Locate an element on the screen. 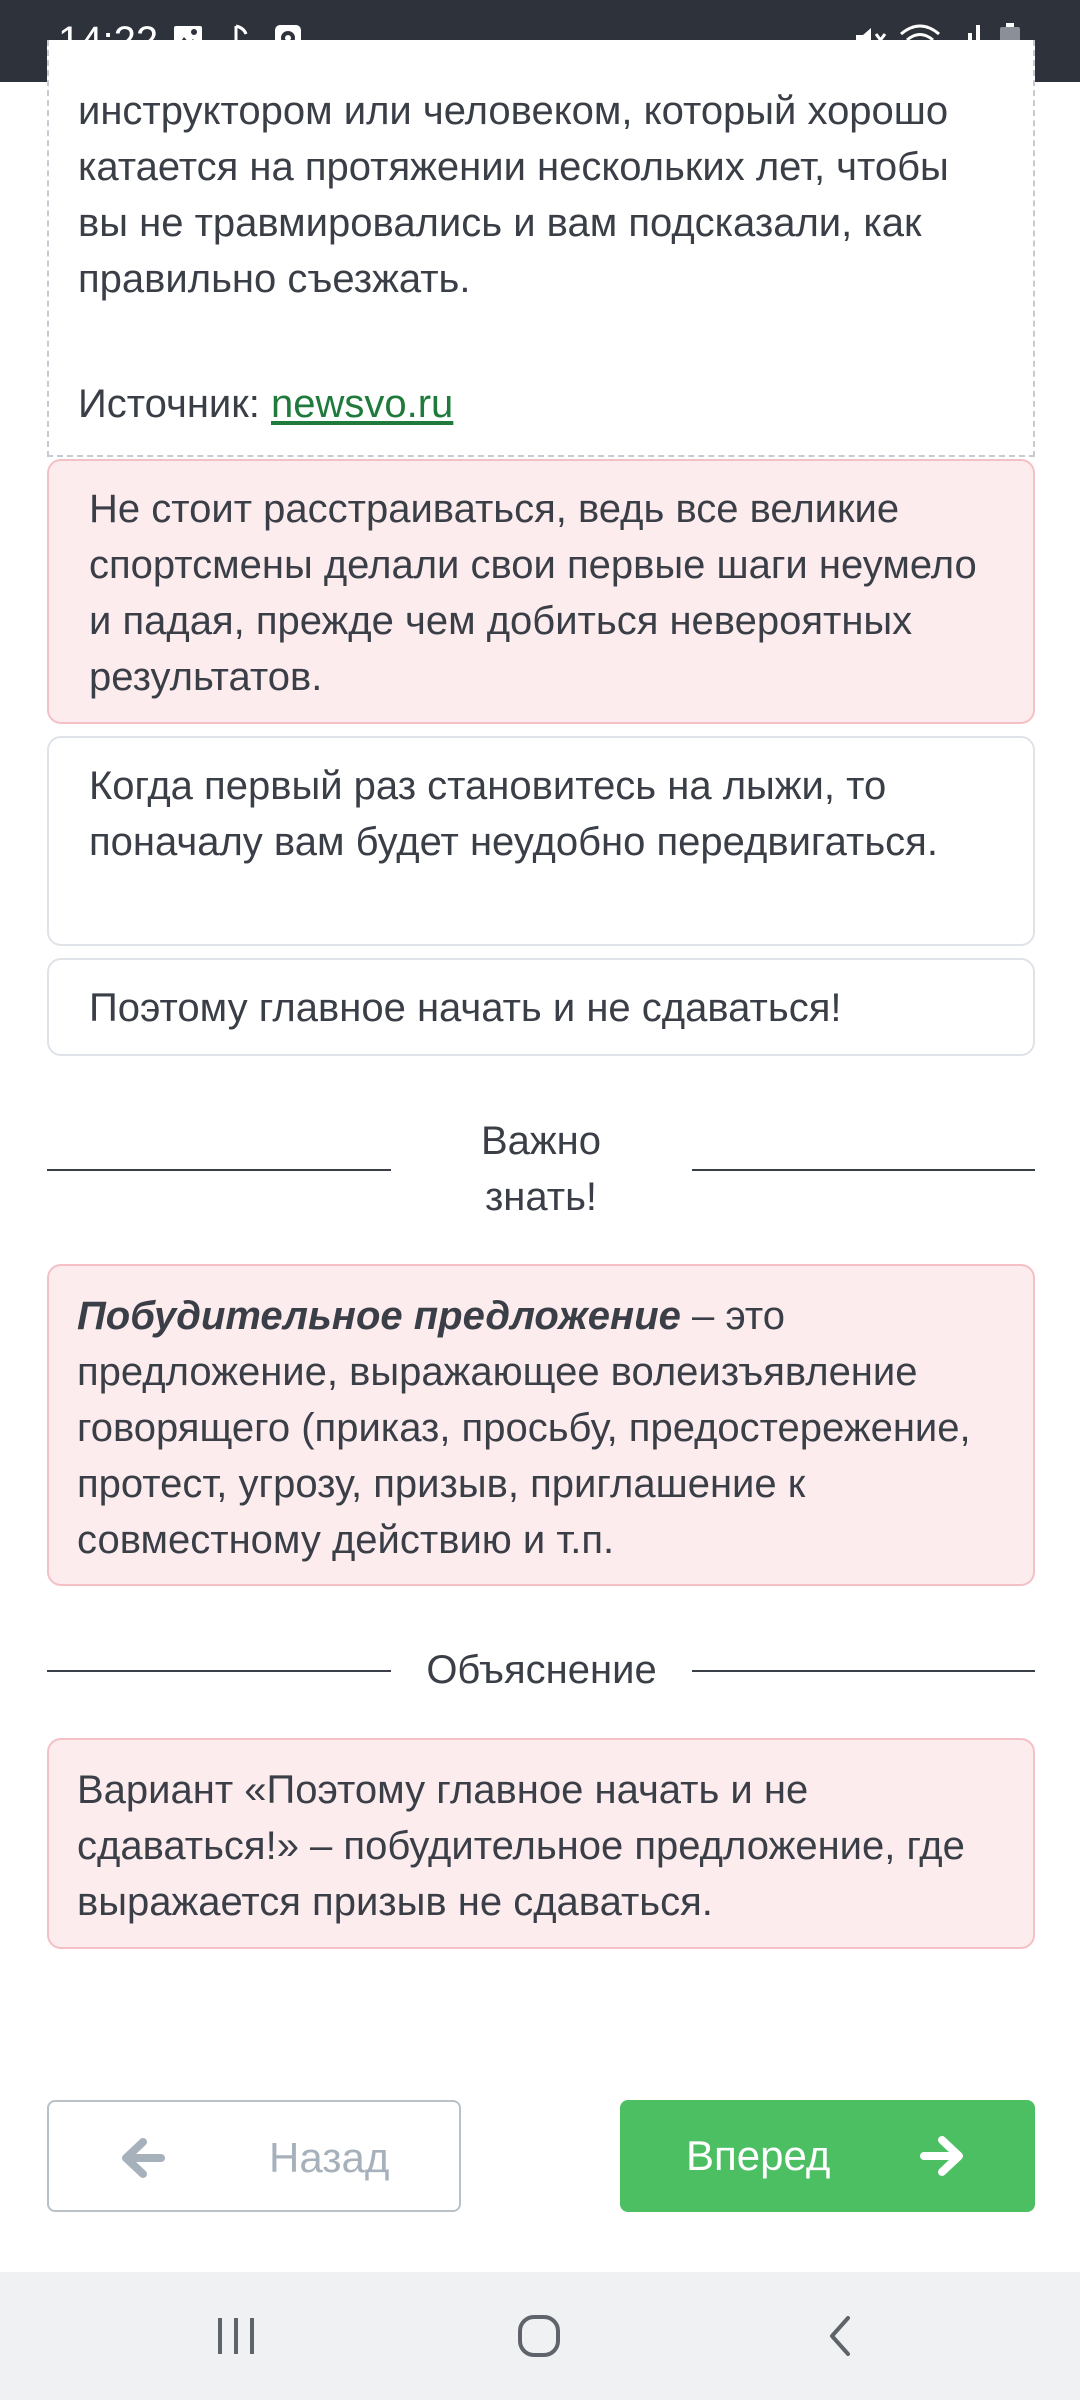 The height and width of the screenshot is (2400, 1080). next-button: Вперед is located at coordinates (827, 2156).